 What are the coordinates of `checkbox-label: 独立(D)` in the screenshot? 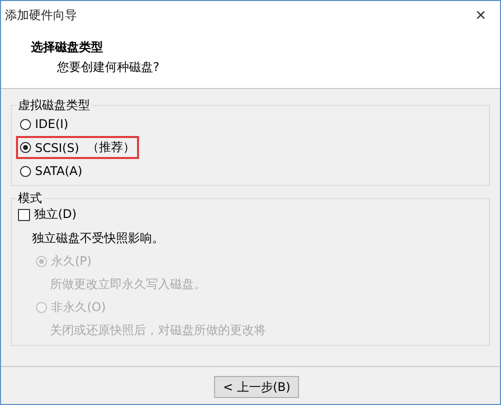 It's located at (55, 214).